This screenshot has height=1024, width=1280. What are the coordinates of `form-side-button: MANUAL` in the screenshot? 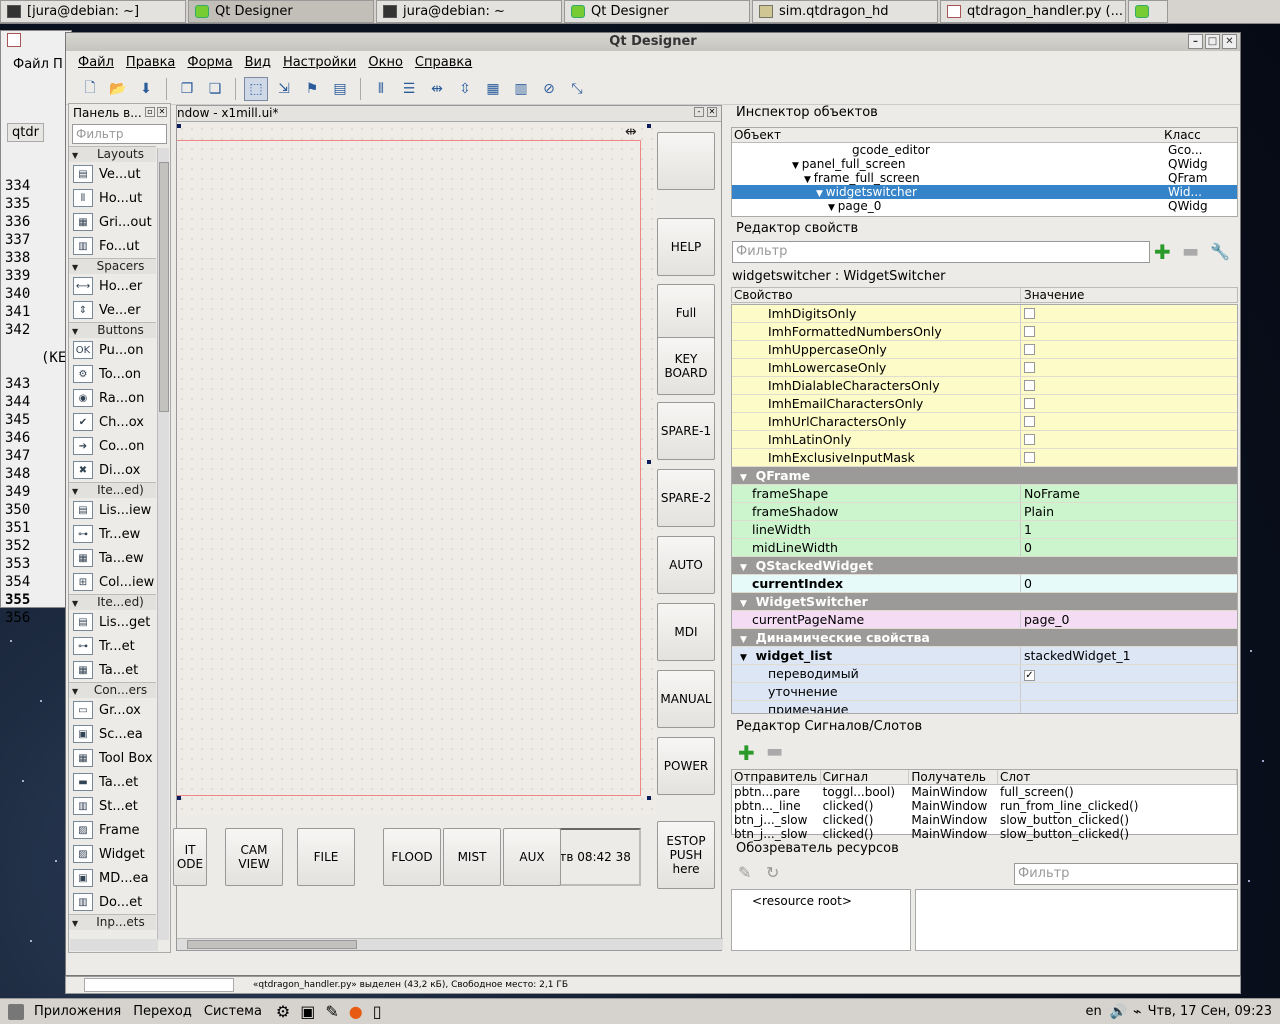 It's located at (686, 699).